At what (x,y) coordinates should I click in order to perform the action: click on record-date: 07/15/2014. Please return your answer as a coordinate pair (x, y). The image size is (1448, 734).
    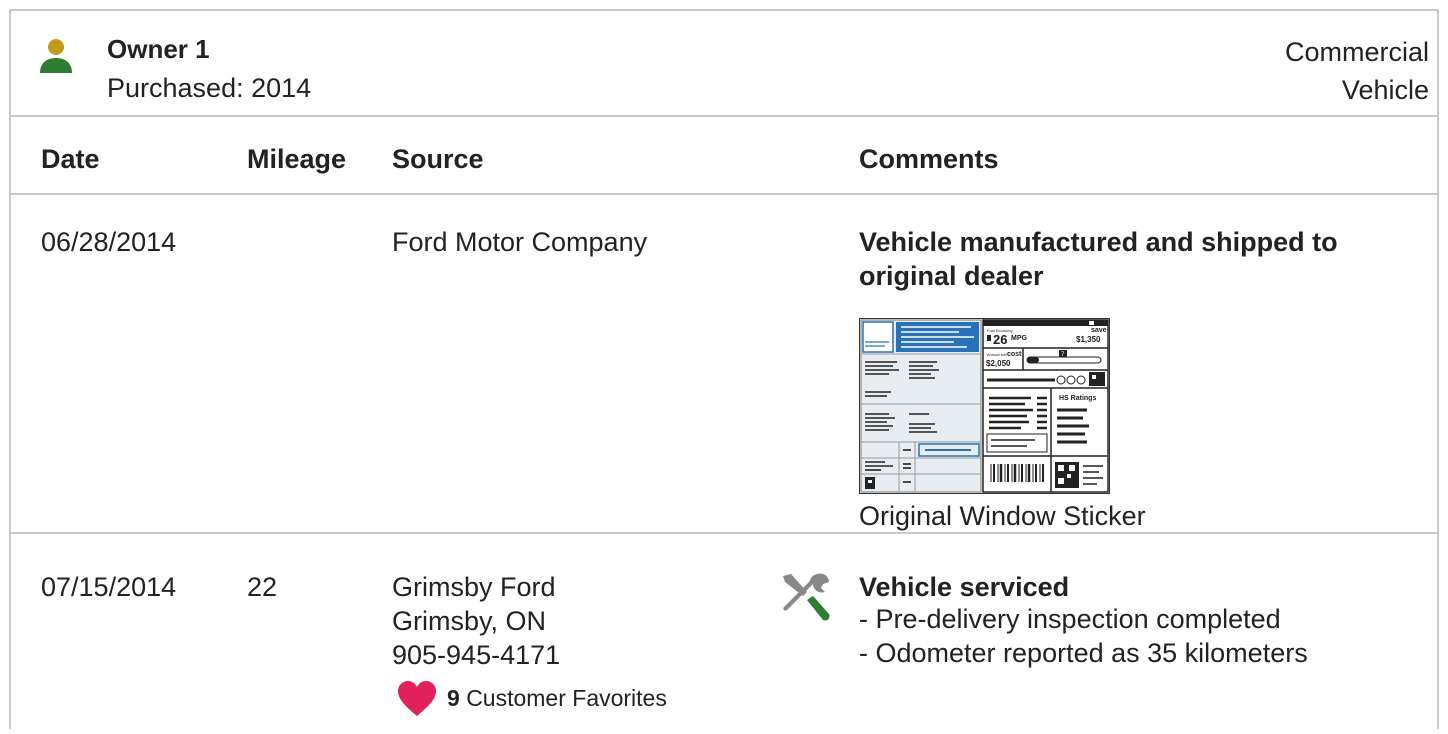
    Looking at the image, I should click on (109, 587).